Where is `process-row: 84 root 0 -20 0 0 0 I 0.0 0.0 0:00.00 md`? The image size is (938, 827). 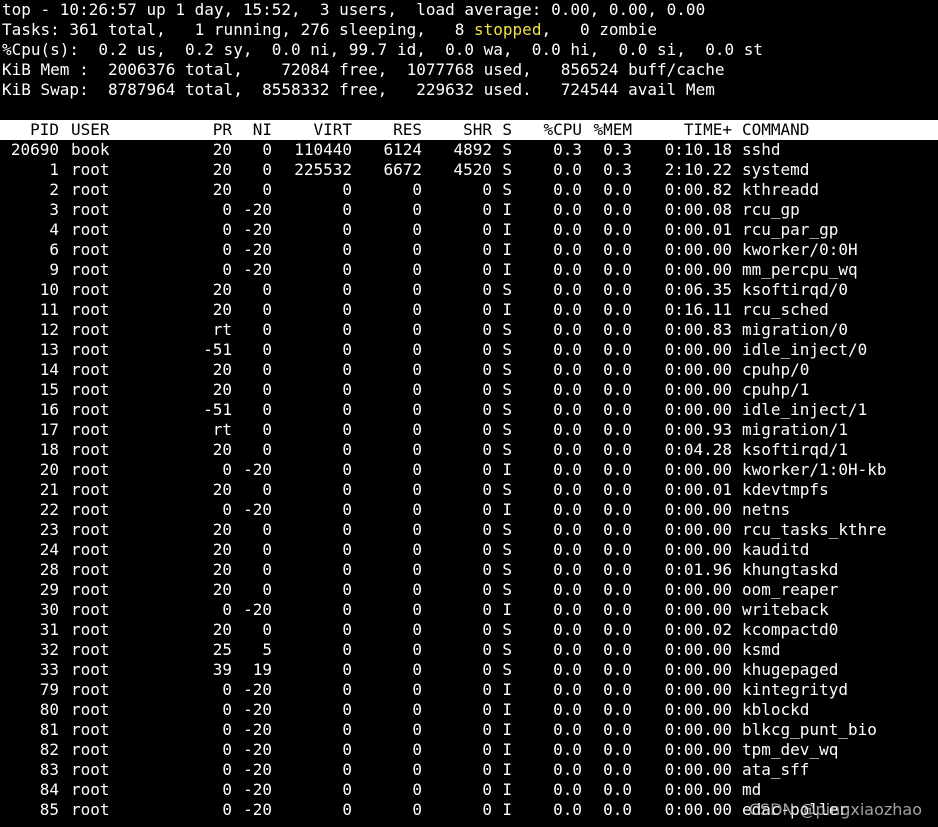
process-row: 84 root 0 -20 0 0 0 I 0.0 0.0 0:00.00 md is located at coordinates (470, 790).